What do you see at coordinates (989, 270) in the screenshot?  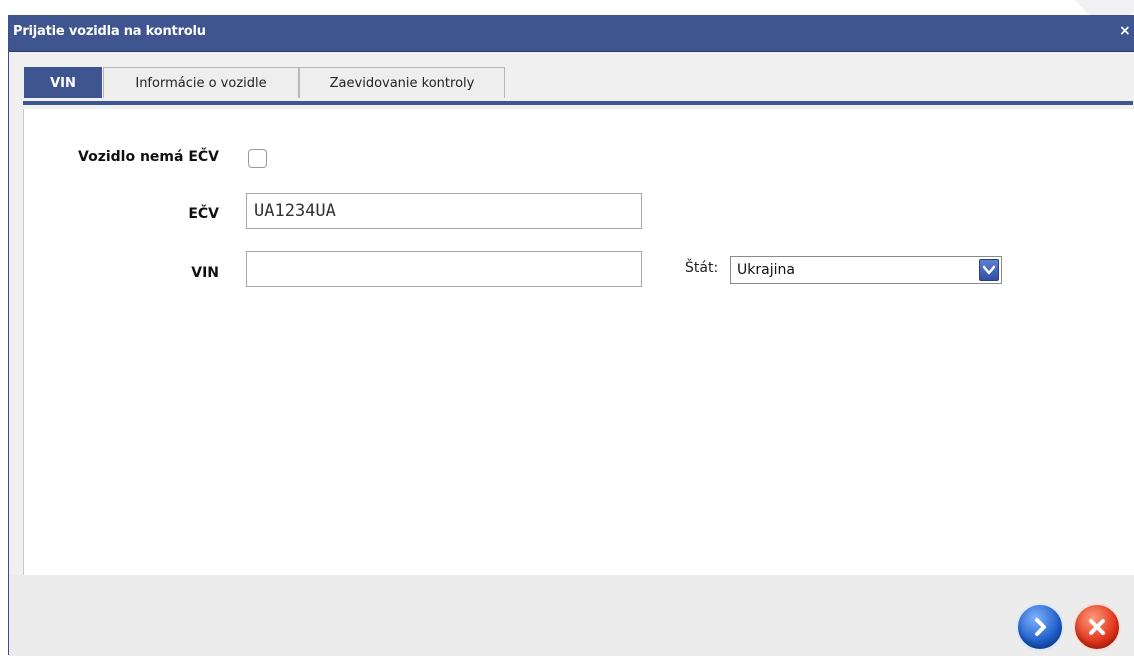 I see `chevron-down-icon` at bounding box center [989, 270].